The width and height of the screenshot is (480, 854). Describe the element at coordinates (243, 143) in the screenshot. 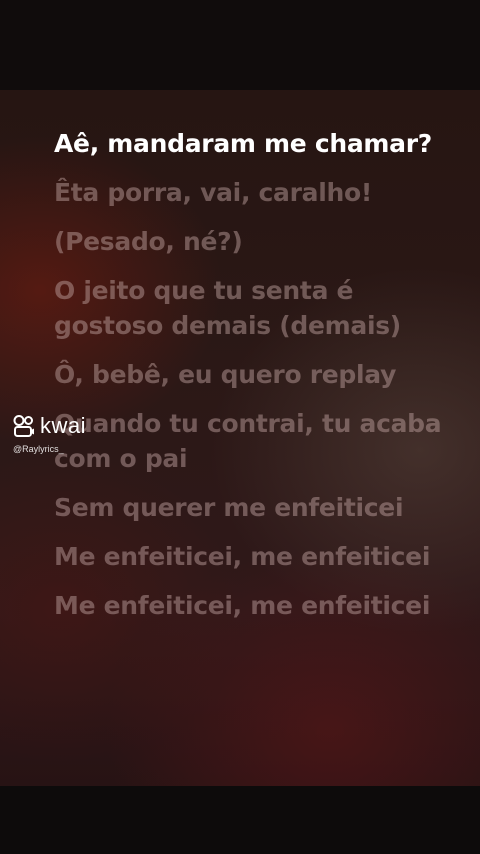

I see `lyric-line: Aê, mandaram me chamar?` at that location.